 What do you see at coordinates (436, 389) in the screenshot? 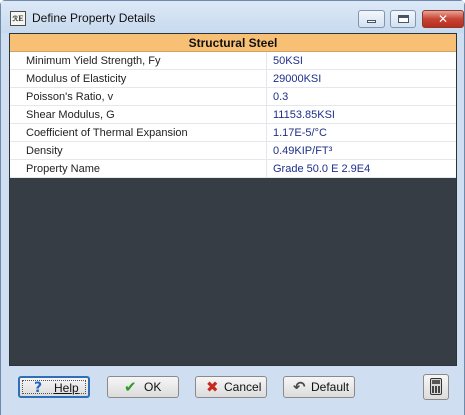
I see `calculator-keys` at bounding box center [436, 389].